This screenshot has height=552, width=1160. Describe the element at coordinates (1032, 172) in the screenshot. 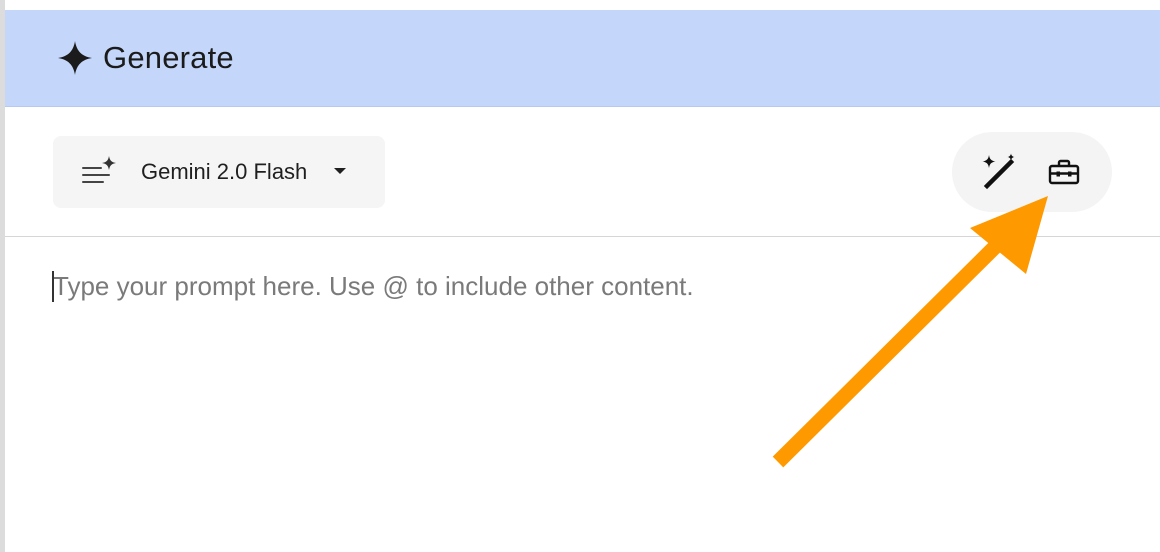

I see `prompt-tools-group` at that location.